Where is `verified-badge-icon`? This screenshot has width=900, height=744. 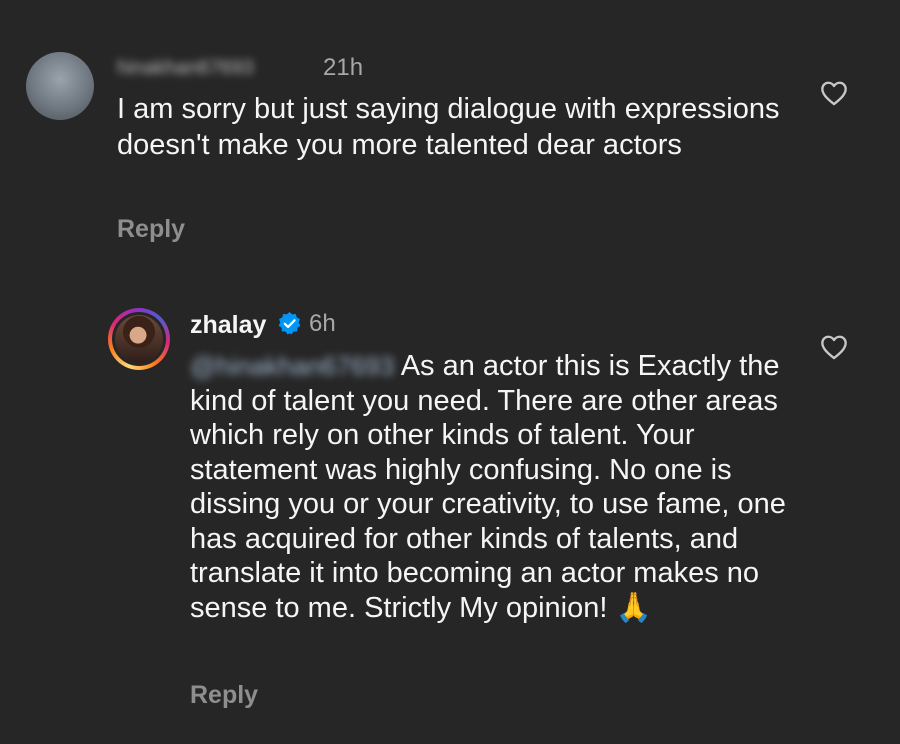
verified-badge-icon is located at coordinates (289, 323).